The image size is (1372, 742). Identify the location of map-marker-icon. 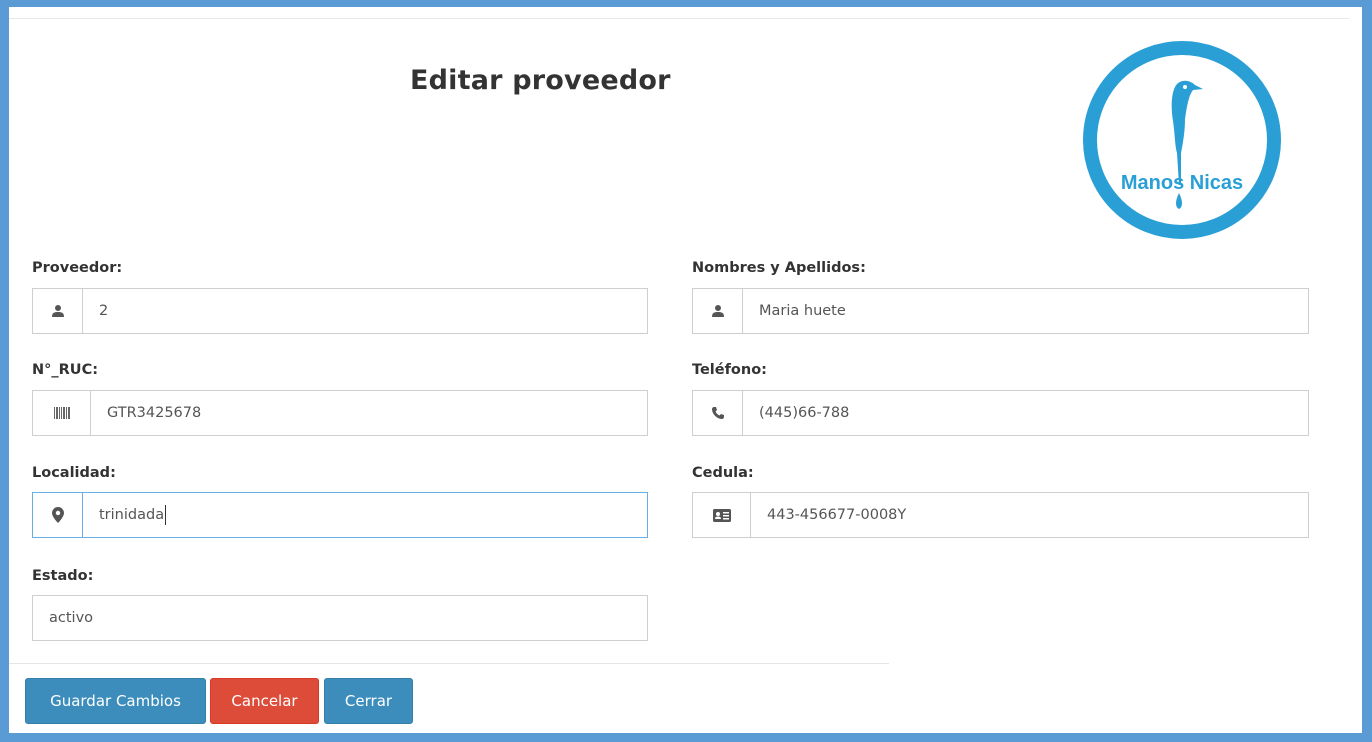
(58, 515).